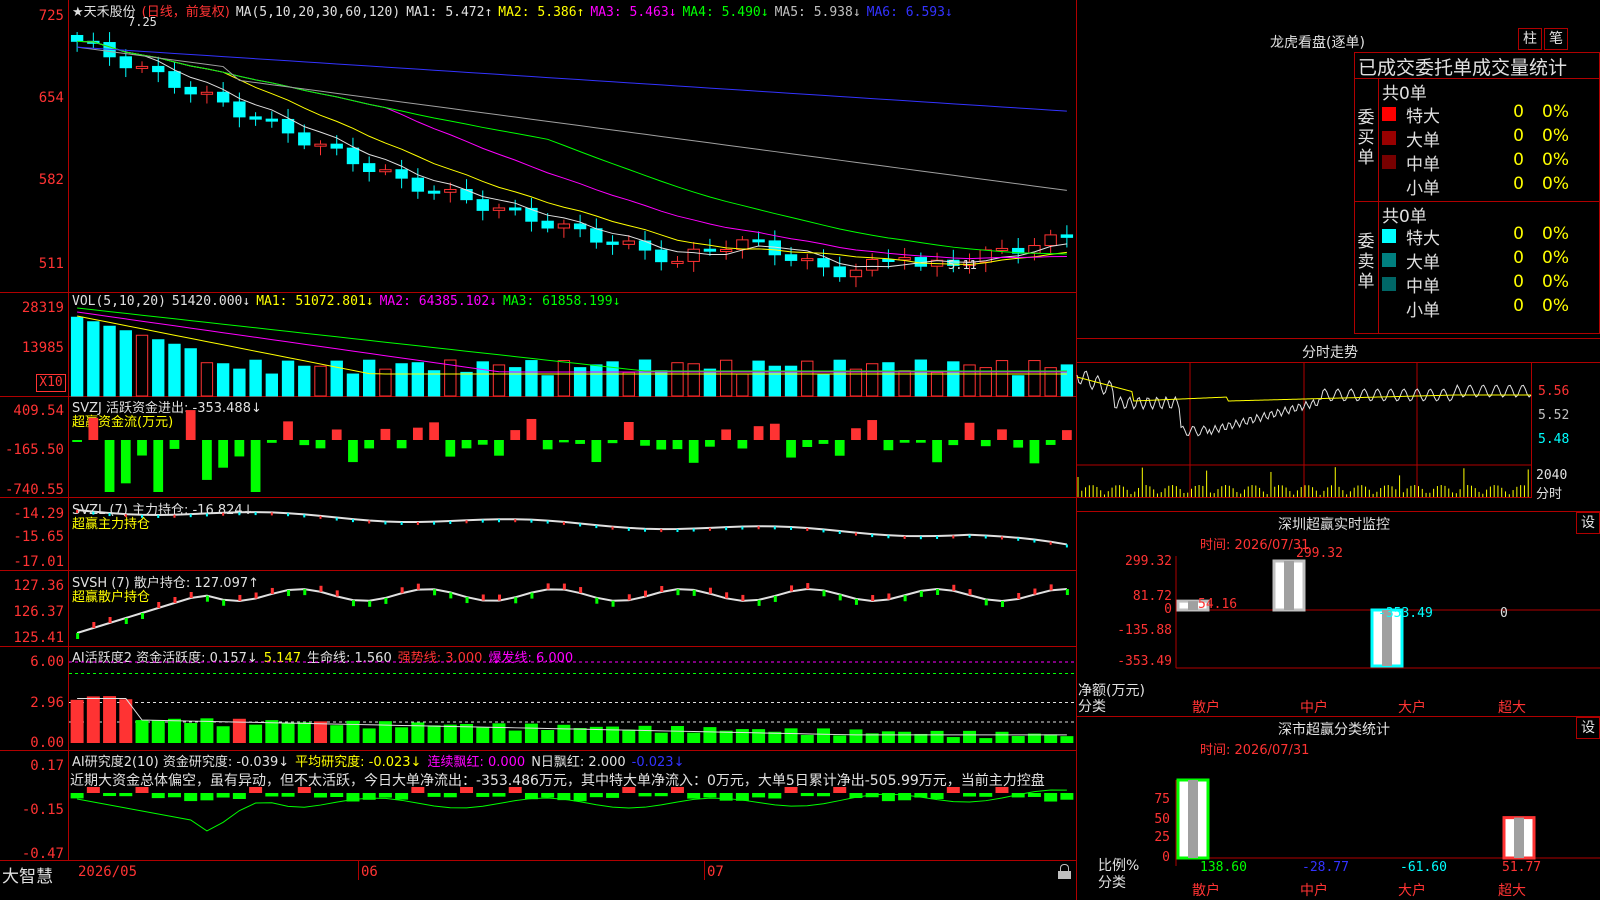 The height and width of the screenshot is (900, 1600). Describe the element at coordinates (1162, 819) in the screenshot. I see `classify-axis-label: 50` at that location.